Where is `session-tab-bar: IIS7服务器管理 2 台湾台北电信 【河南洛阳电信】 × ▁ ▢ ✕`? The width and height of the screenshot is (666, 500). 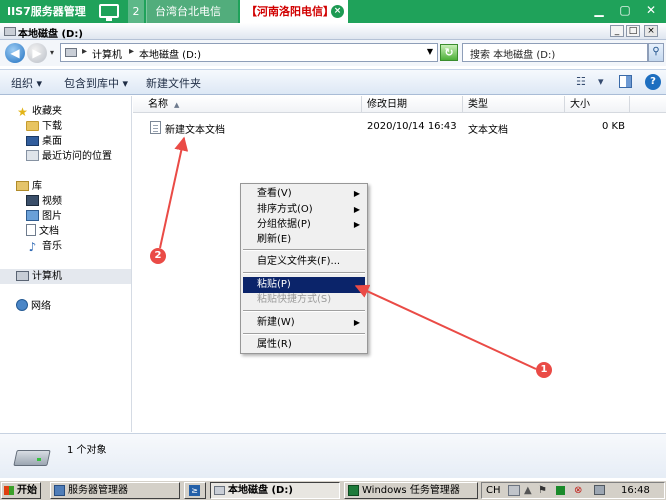
session-tab-bar: IIS7服务器管理 2 台湾台北电信 【河南洛阳电信】 × ▁ ▢ ✕ is located at coordinates (333, 11).